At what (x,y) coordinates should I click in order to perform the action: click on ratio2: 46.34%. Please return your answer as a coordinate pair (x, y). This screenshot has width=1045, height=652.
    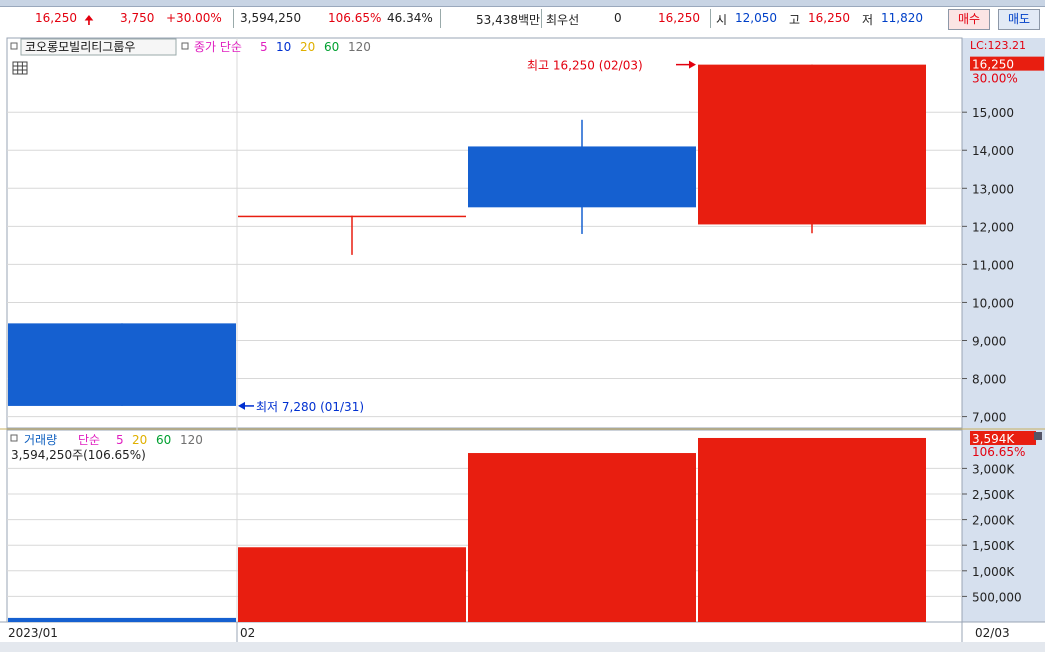
    Looking at the image, I should click on (410, 18).